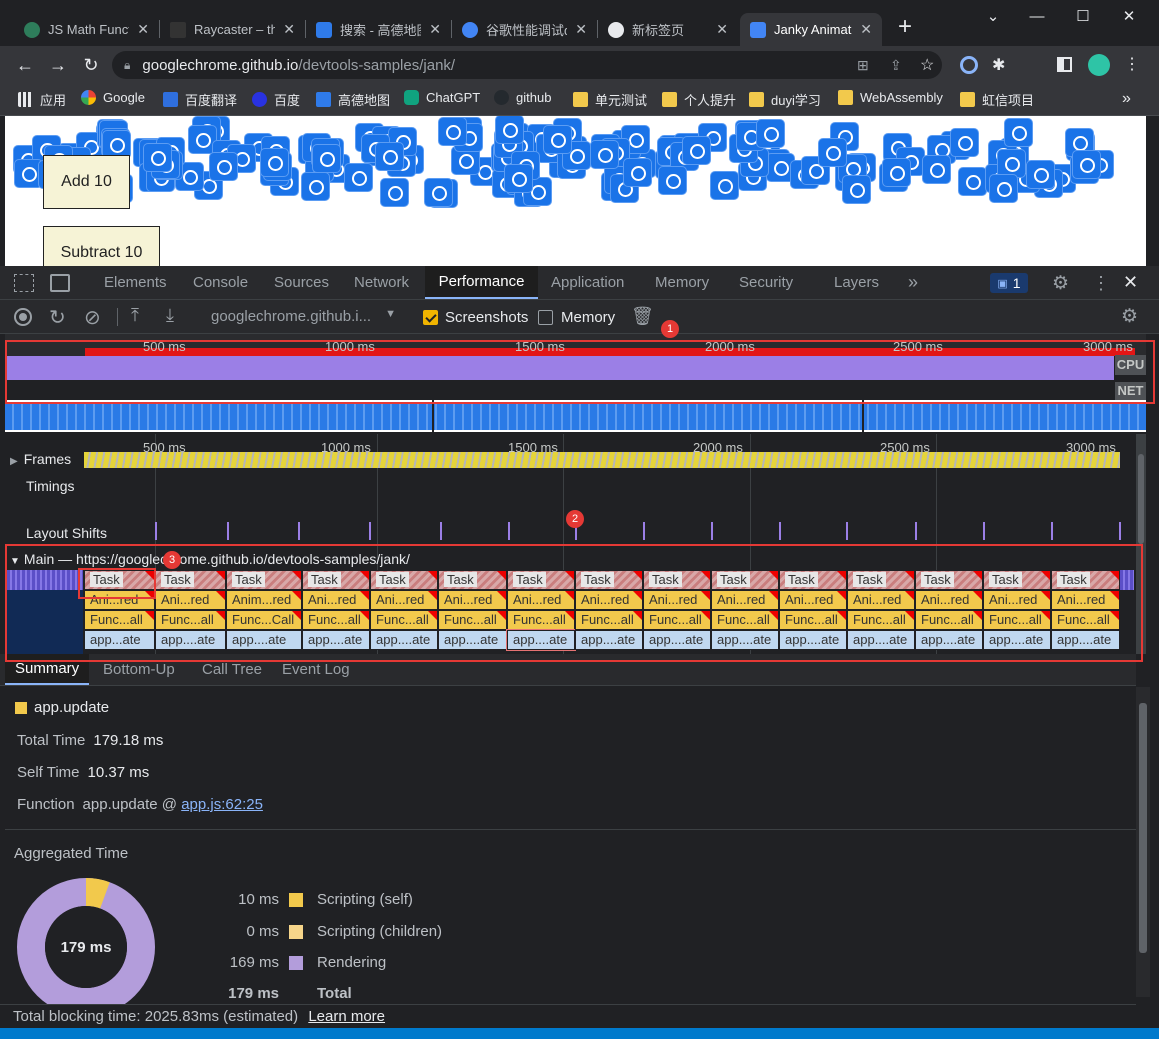 The image size is (1159, 1039). What do you see at coordinates (896, 65) in the screenshot?
I see `share-icon: ⇪` at bounding box center [896, 65].